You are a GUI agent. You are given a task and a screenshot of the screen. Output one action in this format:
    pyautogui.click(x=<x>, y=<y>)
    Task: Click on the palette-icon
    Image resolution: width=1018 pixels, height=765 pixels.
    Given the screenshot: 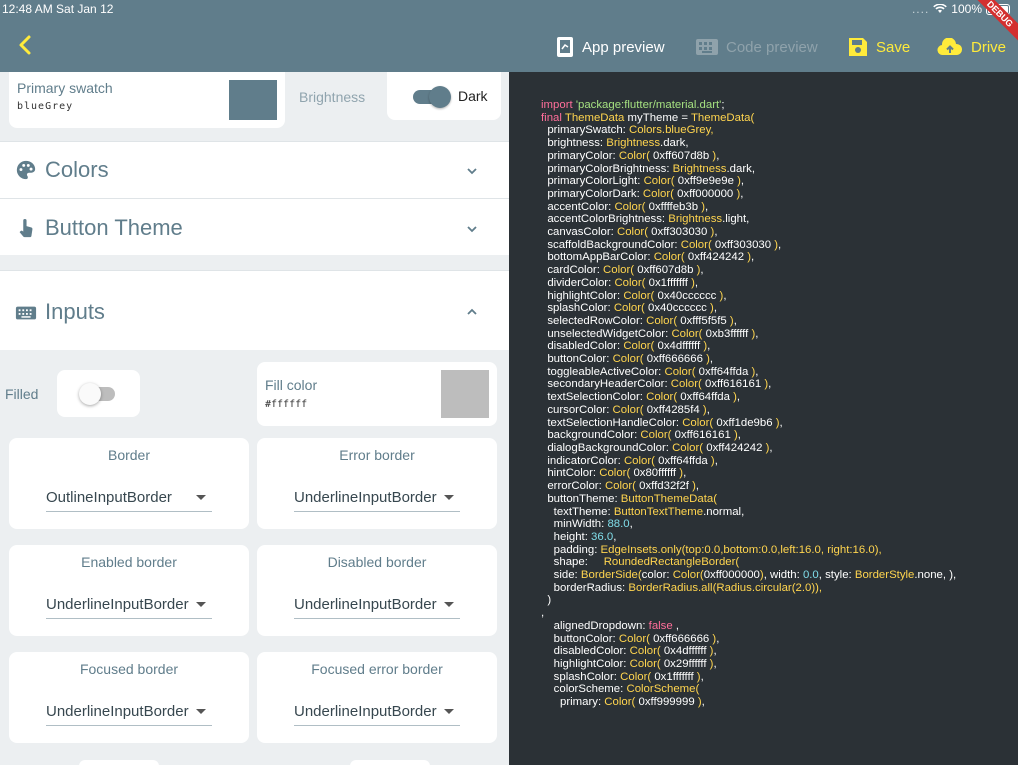 What is the action you would take?
    pyautogui.click(x=26, y=170)
    